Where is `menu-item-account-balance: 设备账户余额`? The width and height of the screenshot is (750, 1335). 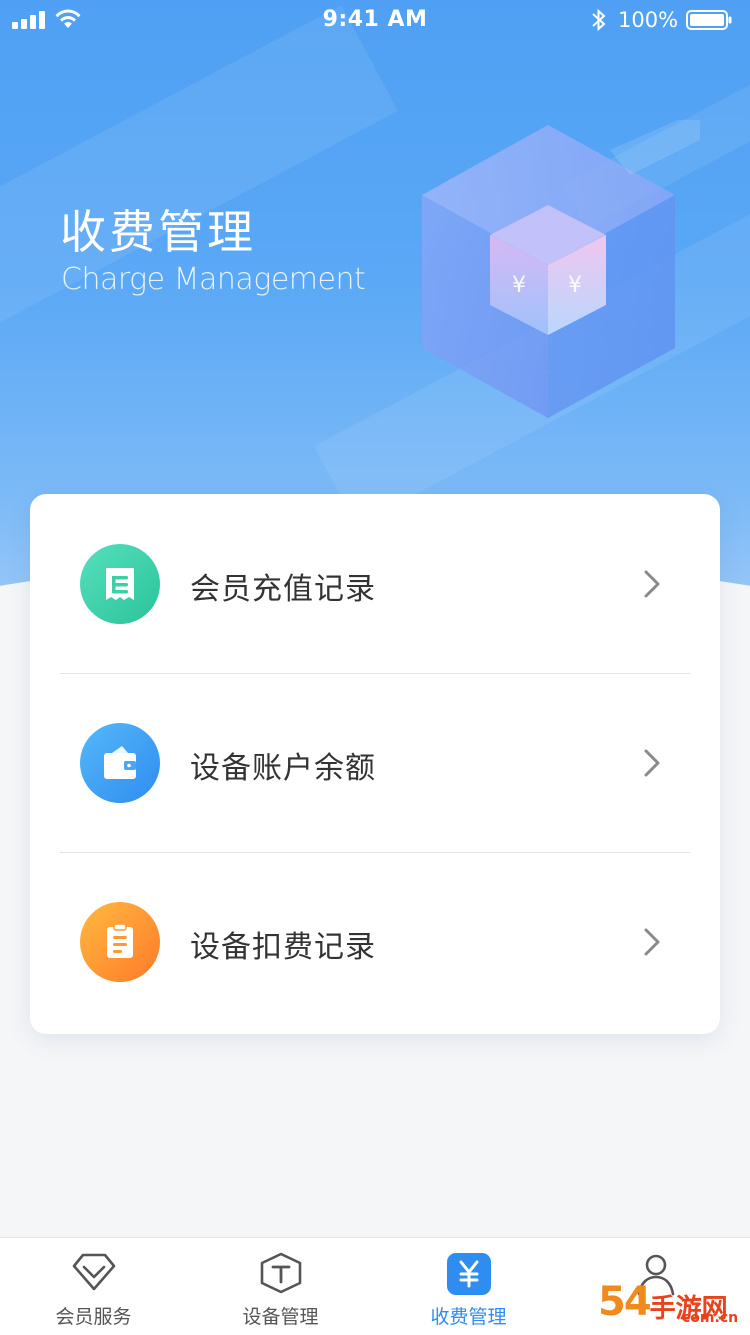 menu-item-account-balance: 设备账户余额 is located at coordinates (375, 762).